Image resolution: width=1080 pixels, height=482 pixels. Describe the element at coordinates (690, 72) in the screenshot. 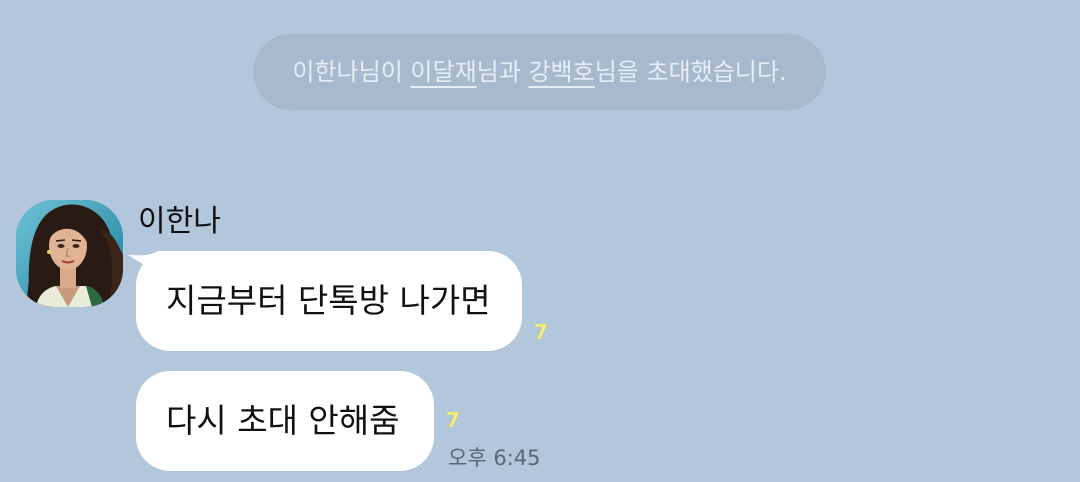

I see `system-text-suffix: 님을 초대했습니다.` at that location.